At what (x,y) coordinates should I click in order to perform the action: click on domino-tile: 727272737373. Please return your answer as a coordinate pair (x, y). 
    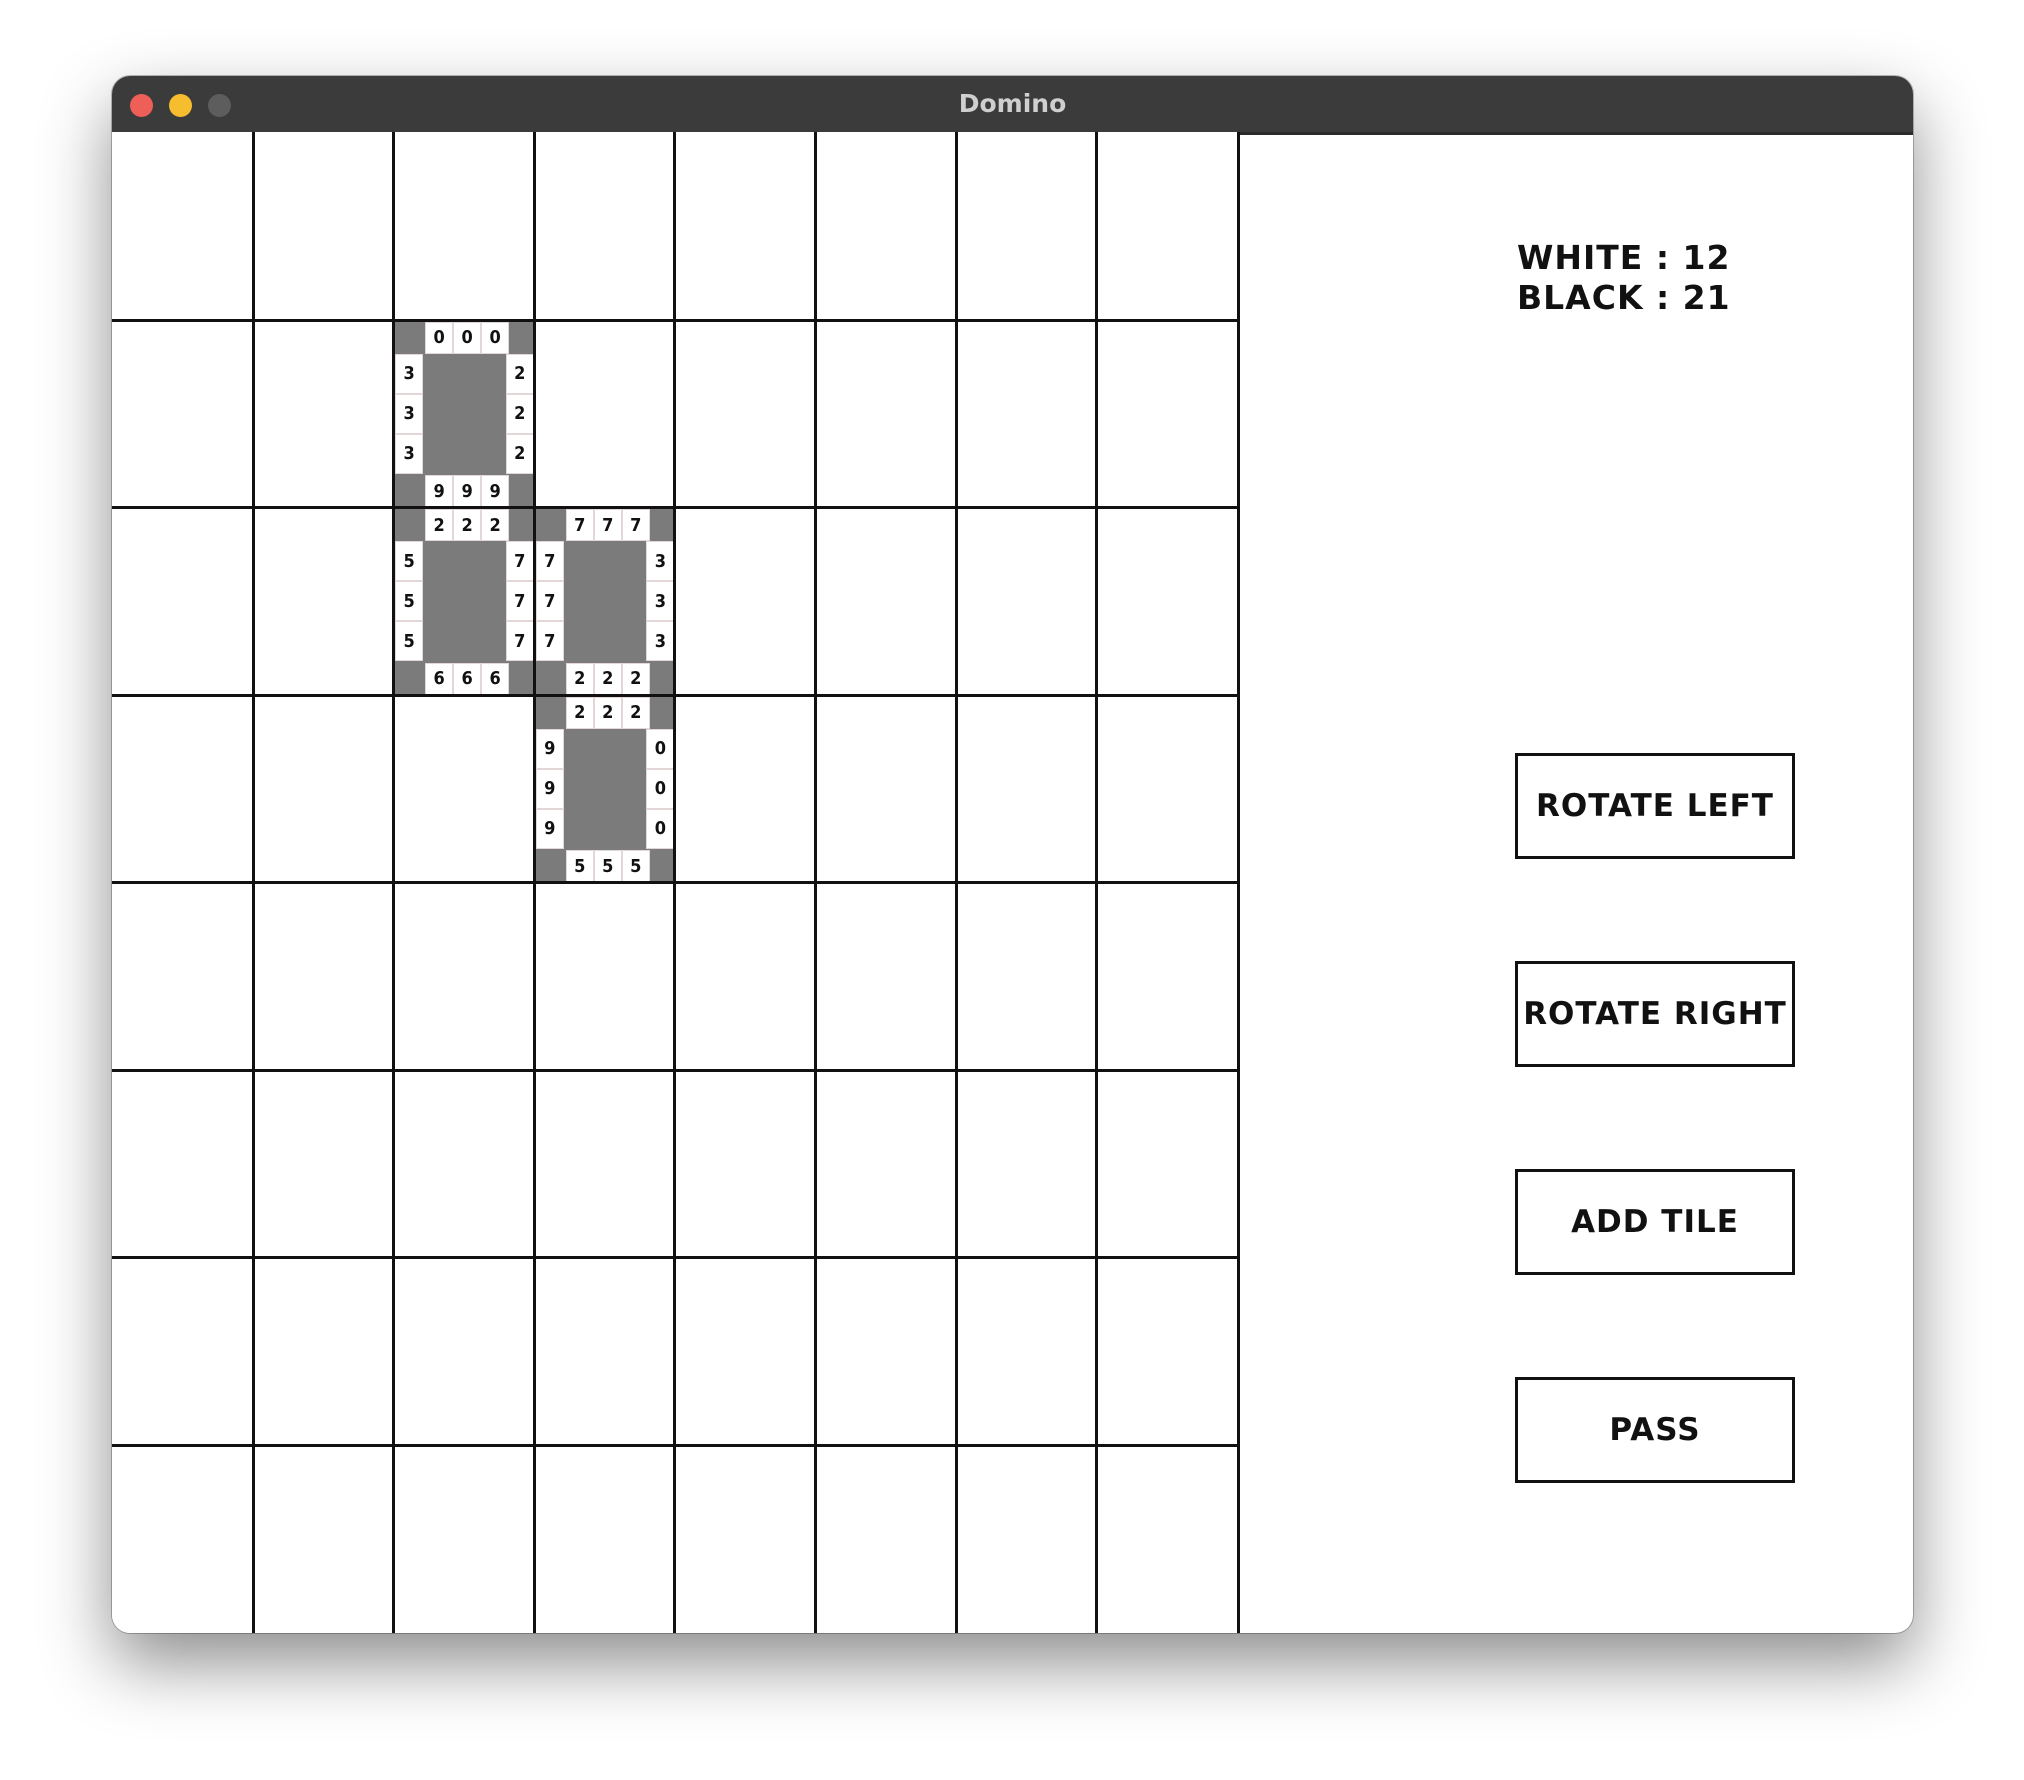
    Looking at the image, I should click on (605, 602).